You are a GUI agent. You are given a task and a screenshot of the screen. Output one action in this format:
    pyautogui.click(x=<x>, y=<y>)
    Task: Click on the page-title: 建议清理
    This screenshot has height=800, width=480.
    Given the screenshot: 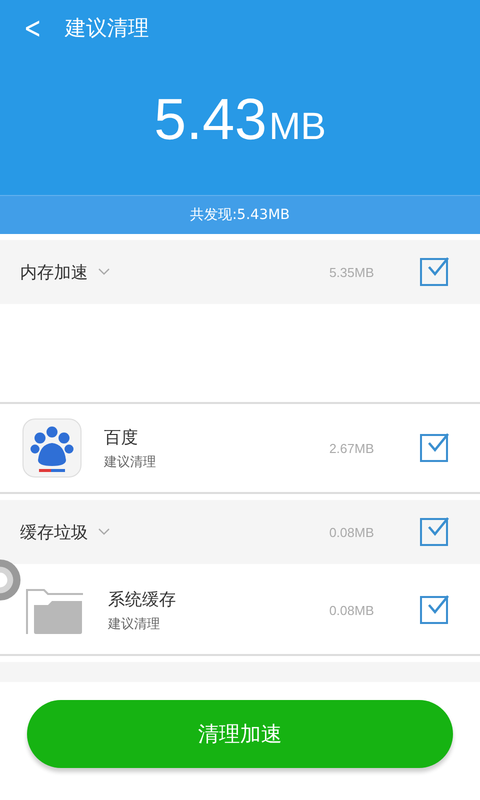 What is the action you would take?
    pyautogui.click(x=107, y=28)
    